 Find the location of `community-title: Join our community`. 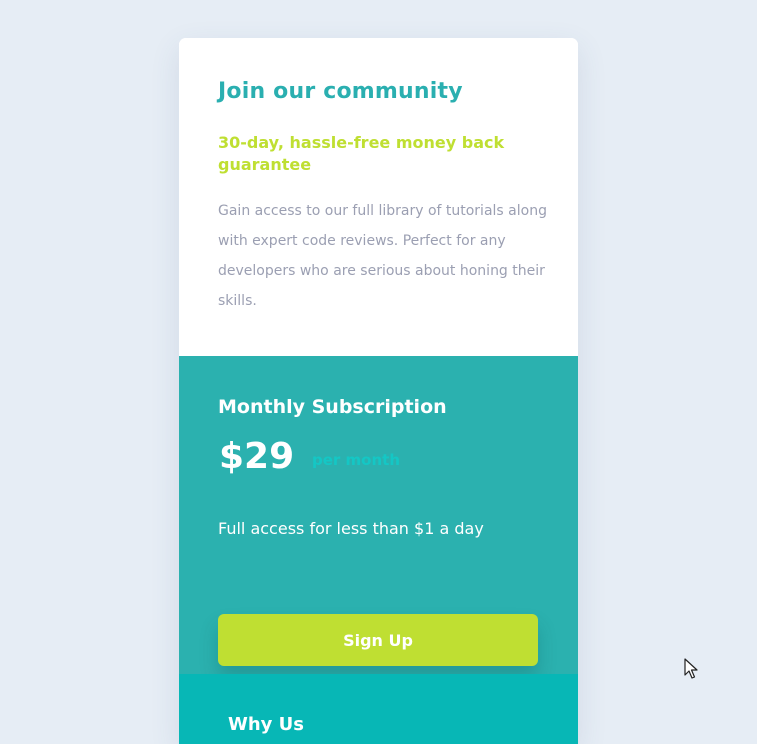

community-title: Join our community is located at coordinates (340, 91).